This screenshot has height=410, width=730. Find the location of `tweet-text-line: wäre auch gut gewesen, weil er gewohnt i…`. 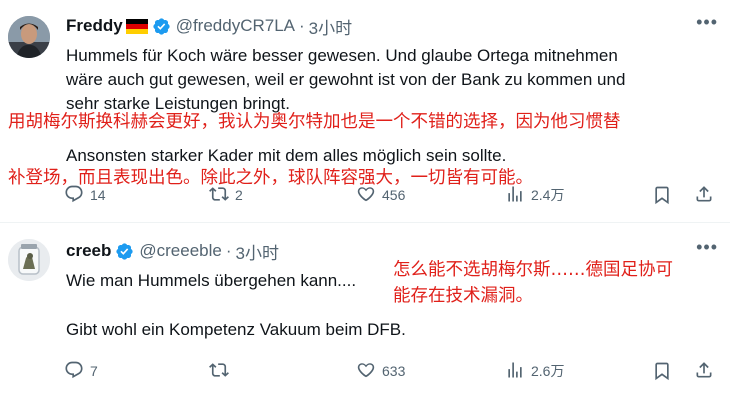

tweet-text-line: wäre auch gut gewesen, weil er gewohnt i… is located at coordinates (346, 79).